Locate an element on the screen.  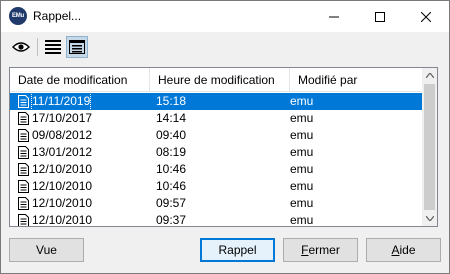
list-row: 11/11/2019 15:18 emu is located at coordinates (216, 101).